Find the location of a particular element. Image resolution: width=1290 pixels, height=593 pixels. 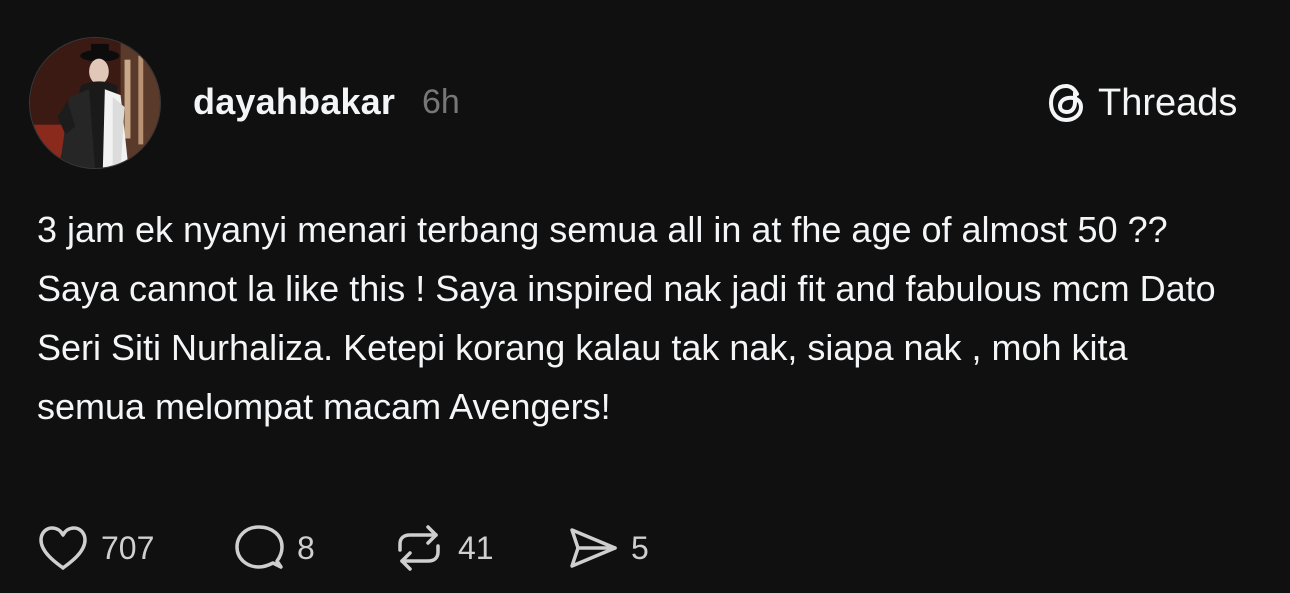

post-timestamp: 6h is located at coordinates (441, 102).